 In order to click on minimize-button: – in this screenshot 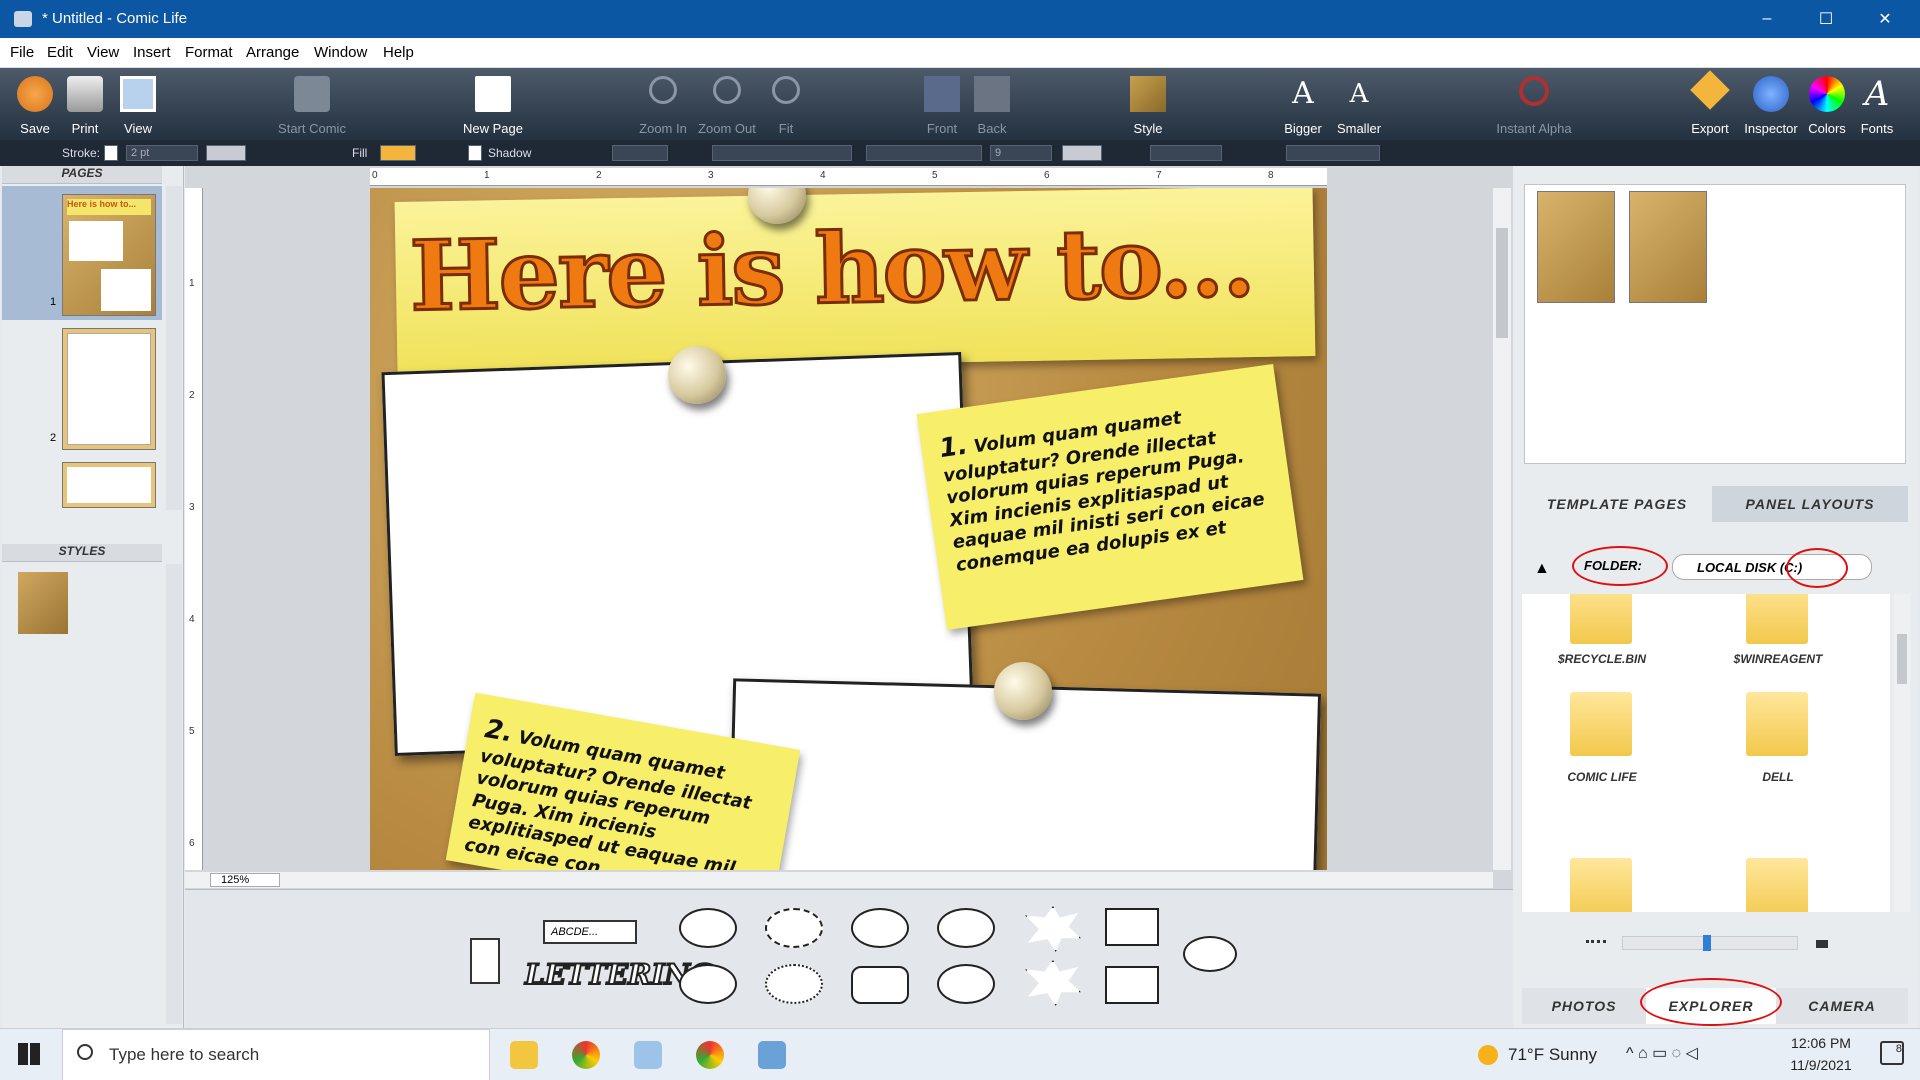, I will do `click(1767, 19)`.